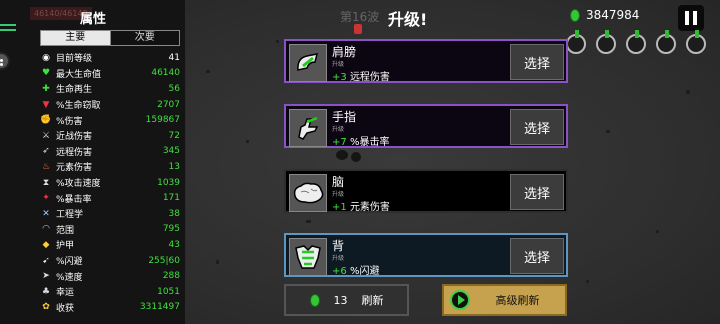 The image size is (720, 324). I want to click on stat-value: 13, so click(174, 166).